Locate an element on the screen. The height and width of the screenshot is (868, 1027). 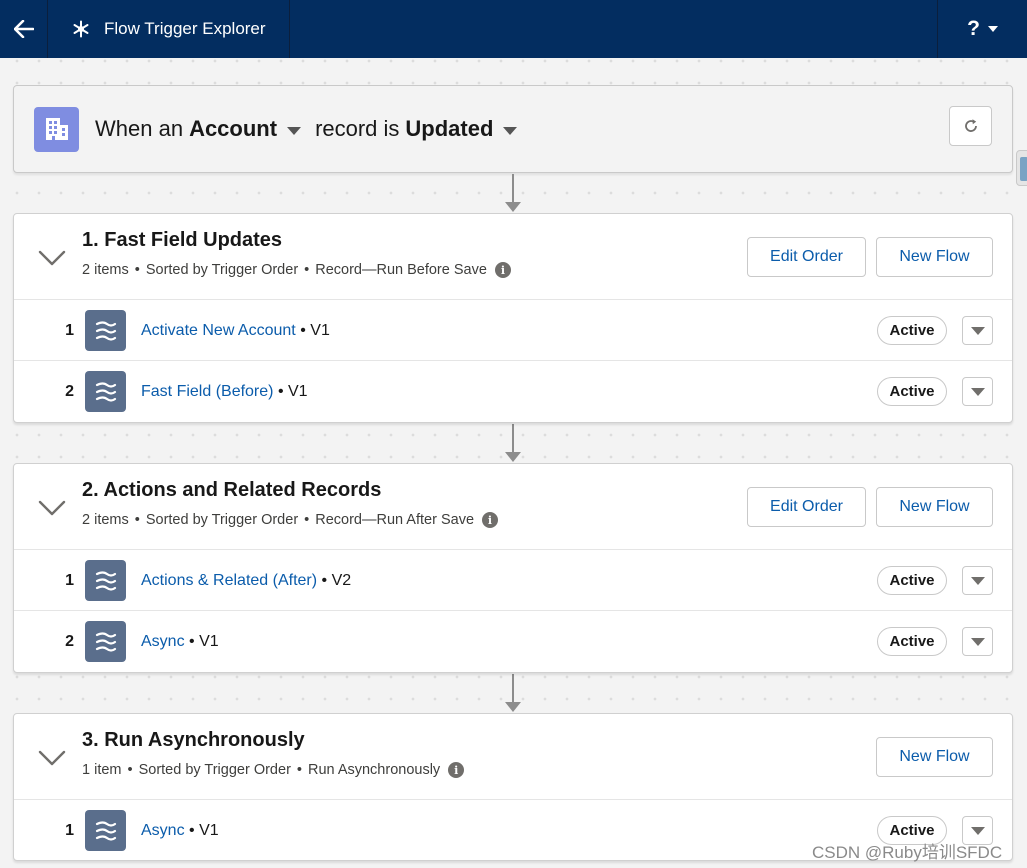
help-icon: ? is located at coordinates (973, 28).